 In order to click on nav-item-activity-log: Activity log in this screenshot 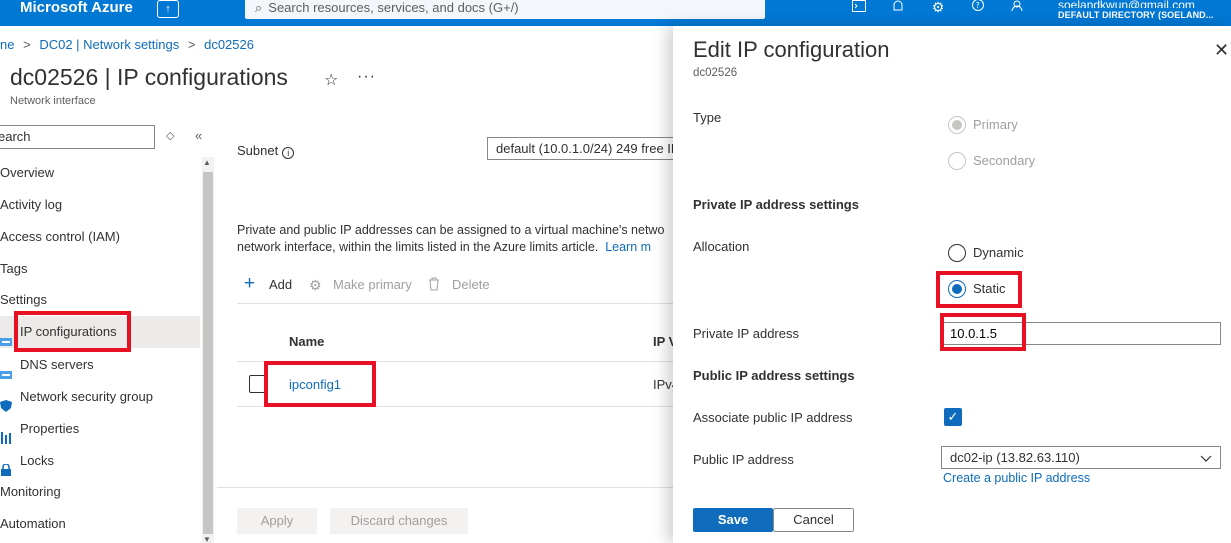, I will do `click(100, 205)`.